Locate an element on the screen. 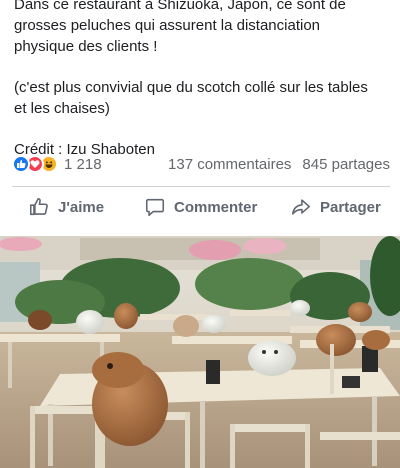  like-icon is located at coordinates (21, 164).